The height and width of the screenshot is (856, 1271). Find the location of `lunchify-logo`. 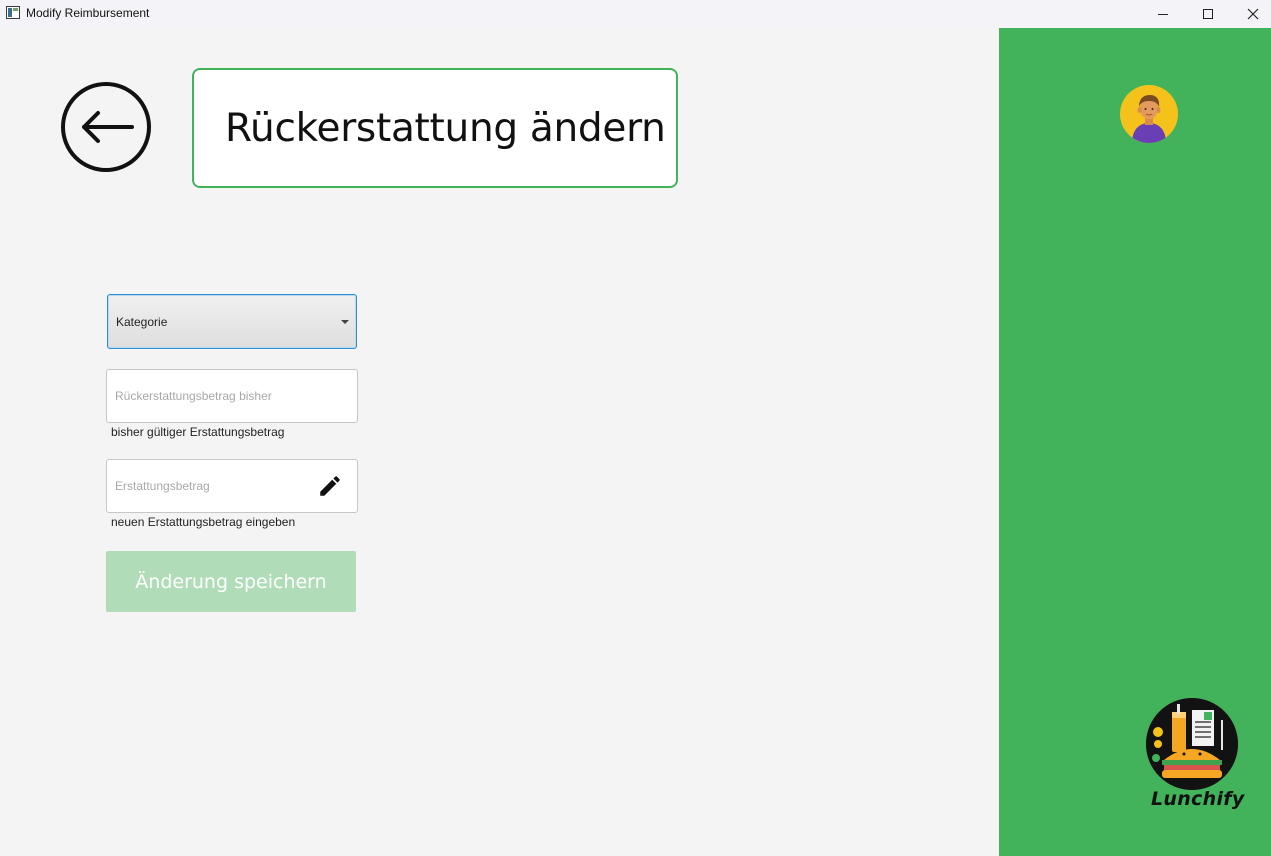

lunchify-logo is located at coordinates (1192, 744).